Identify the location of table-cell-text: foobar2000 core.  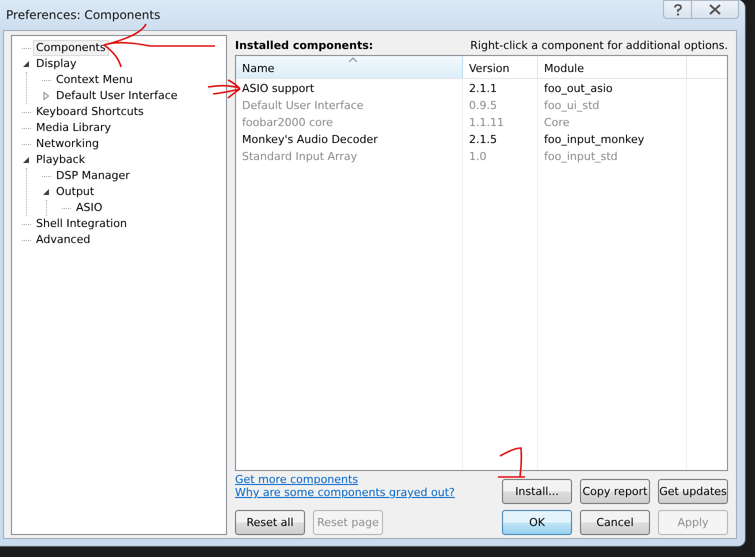
(287, 122).